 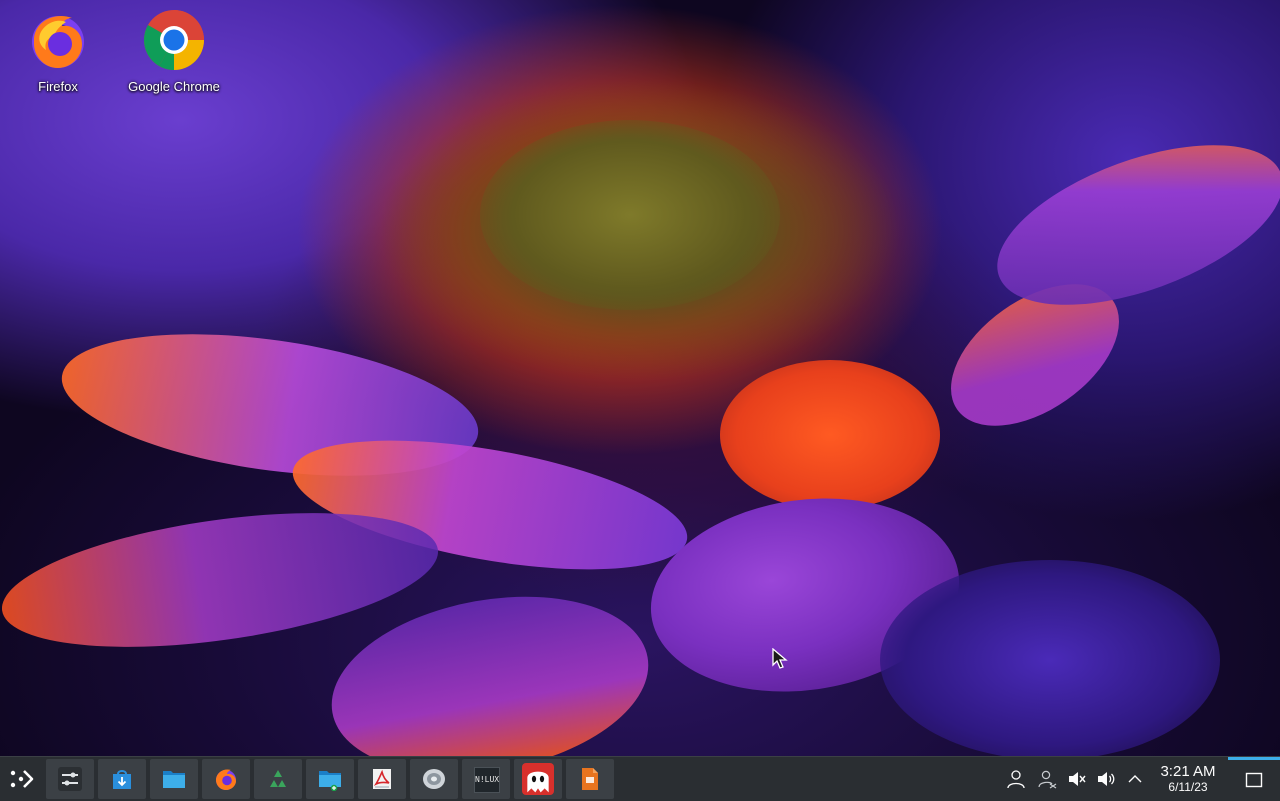 I want to click on task-presentation, so click(x=590, y=779).